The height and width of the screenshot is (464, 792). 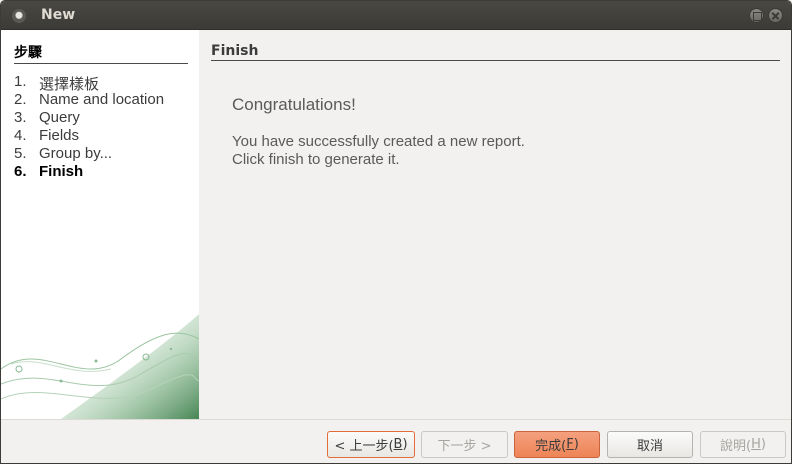 I want to click on congratulations-text: Congratulations!, so click(x=294, y=104).